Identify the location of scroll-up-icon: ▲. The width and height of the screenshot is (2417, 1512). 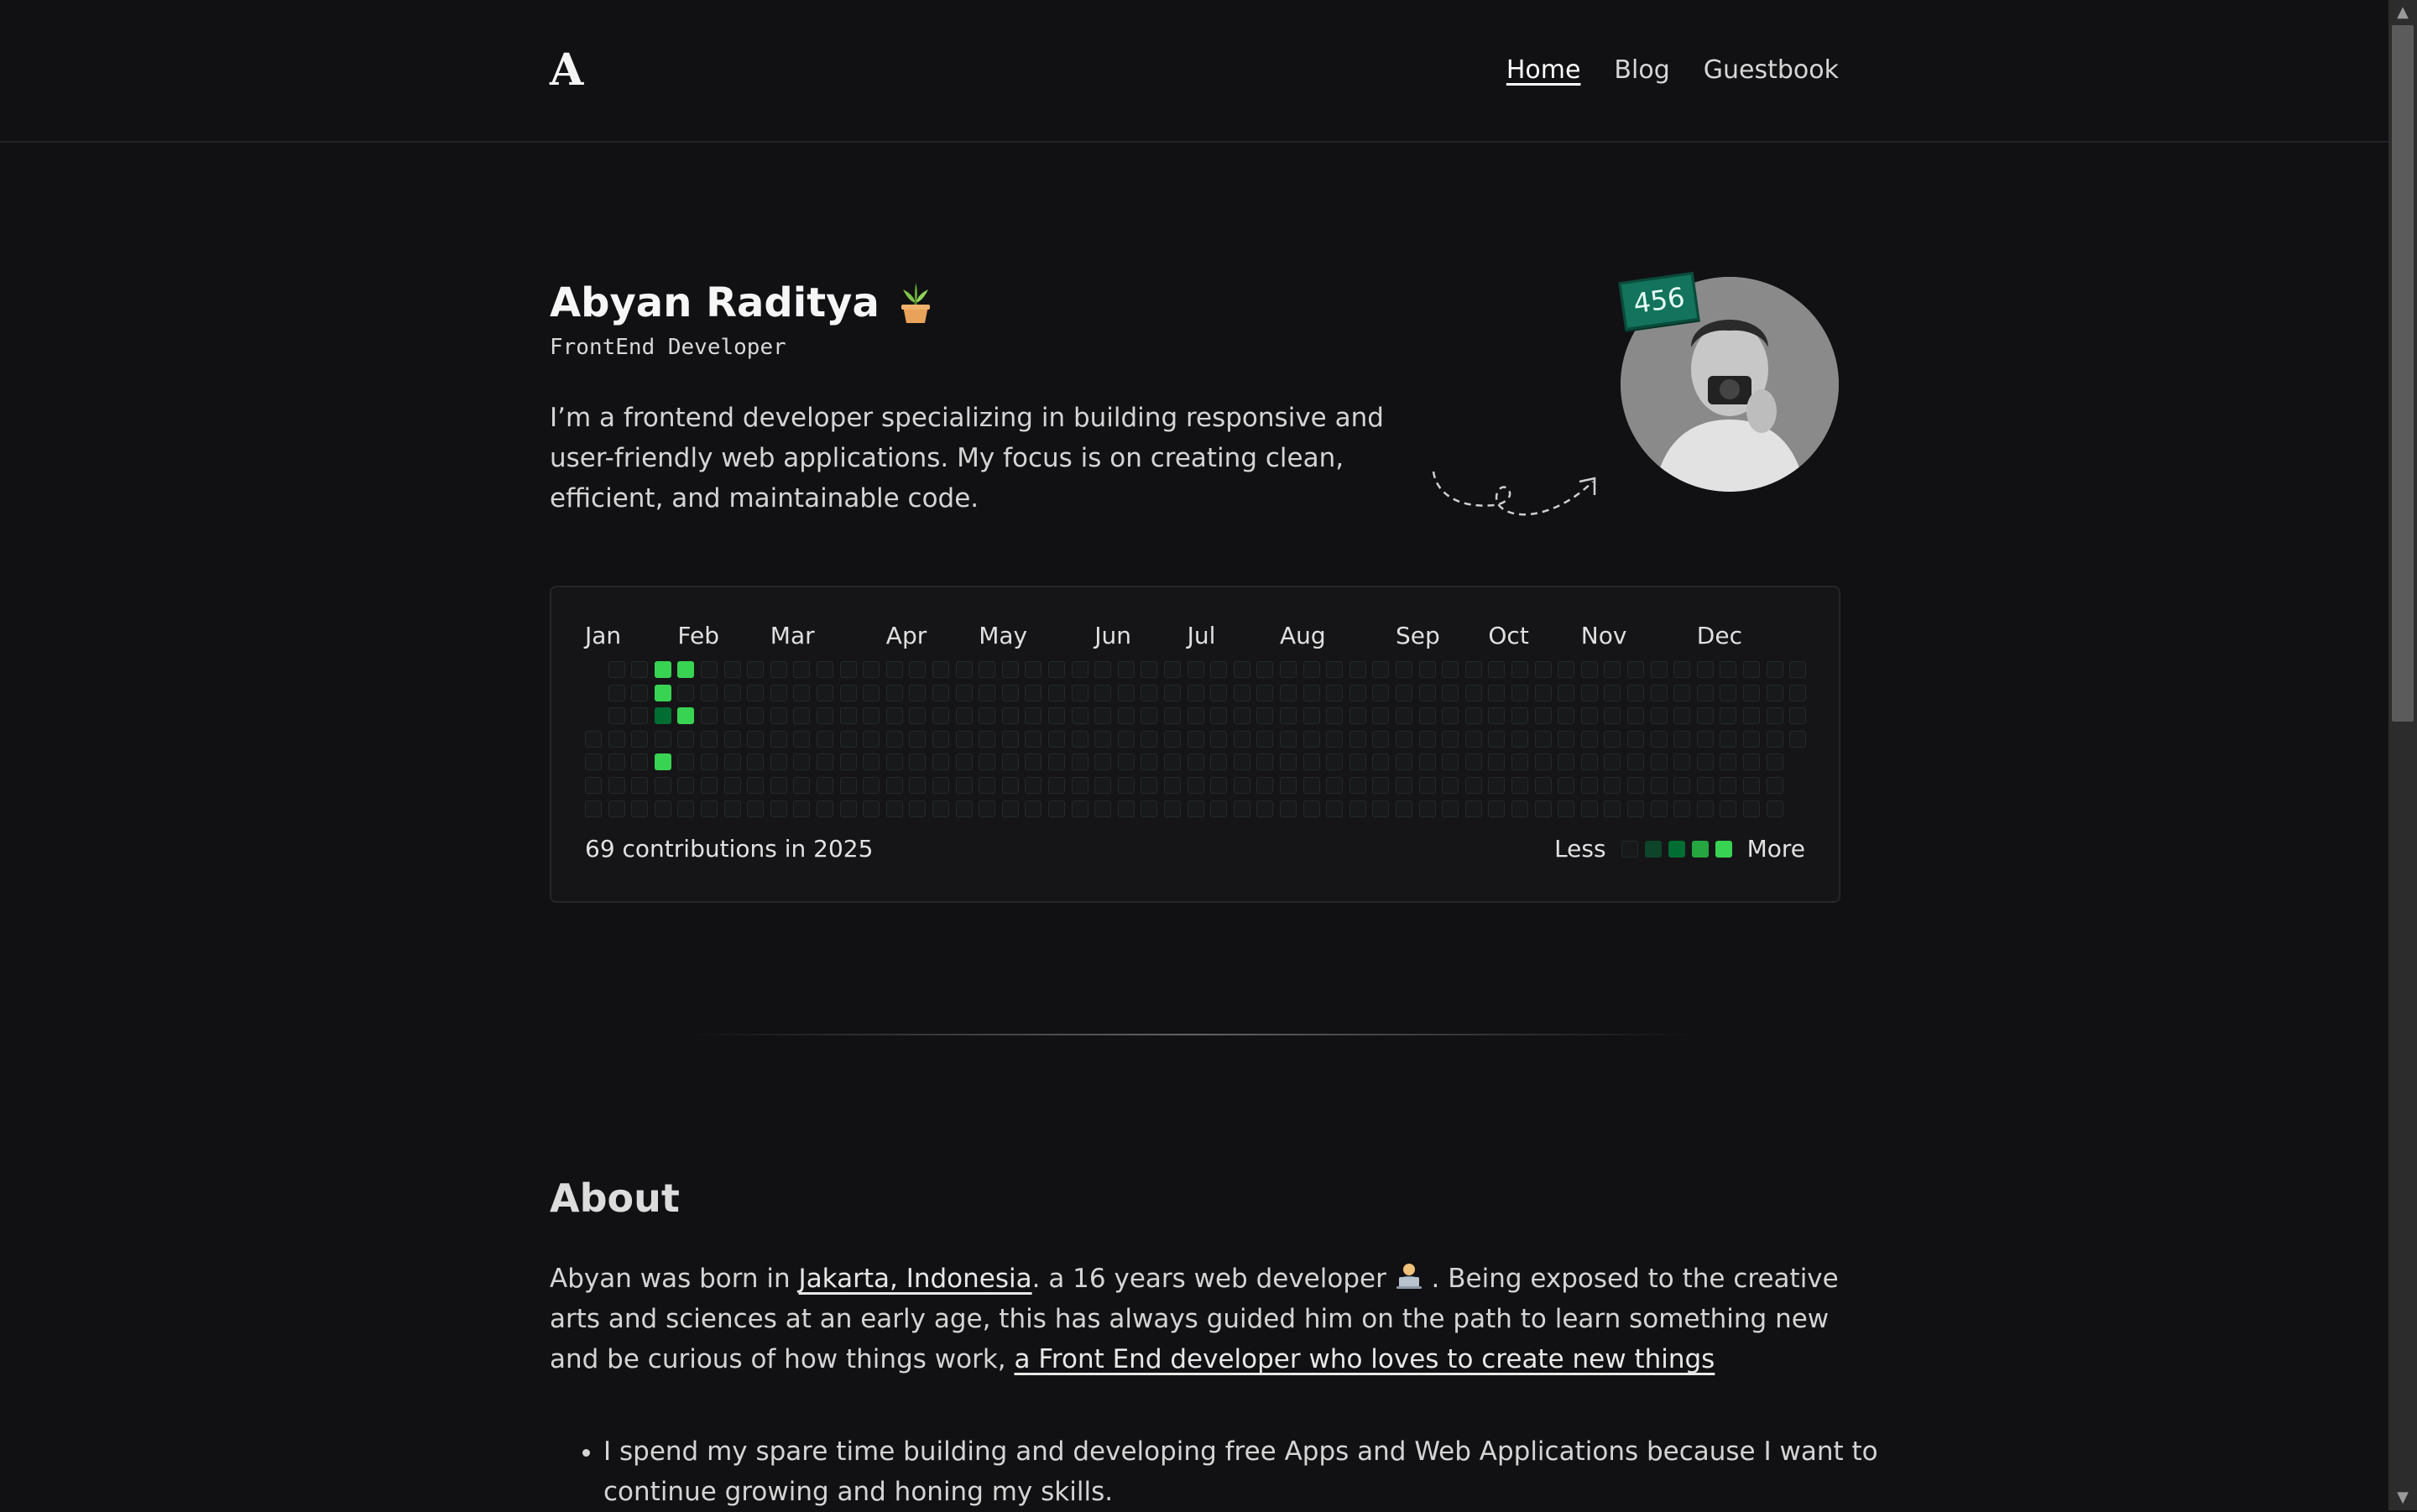
(2402, 13).